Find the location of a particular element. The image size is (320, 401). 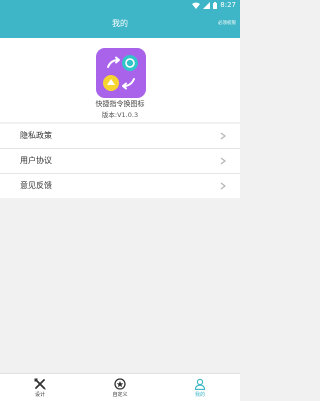

bottom-tab-bar: 设计 自定义 我的 is located at coordinates (120, 387).